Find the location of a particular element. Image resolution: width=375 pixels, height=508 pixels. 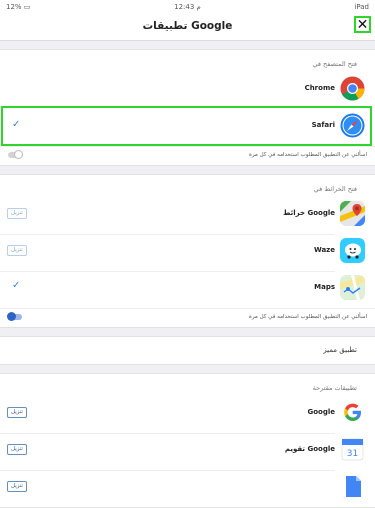

app-label: خرائط Google is located at coordinates (309, 213).